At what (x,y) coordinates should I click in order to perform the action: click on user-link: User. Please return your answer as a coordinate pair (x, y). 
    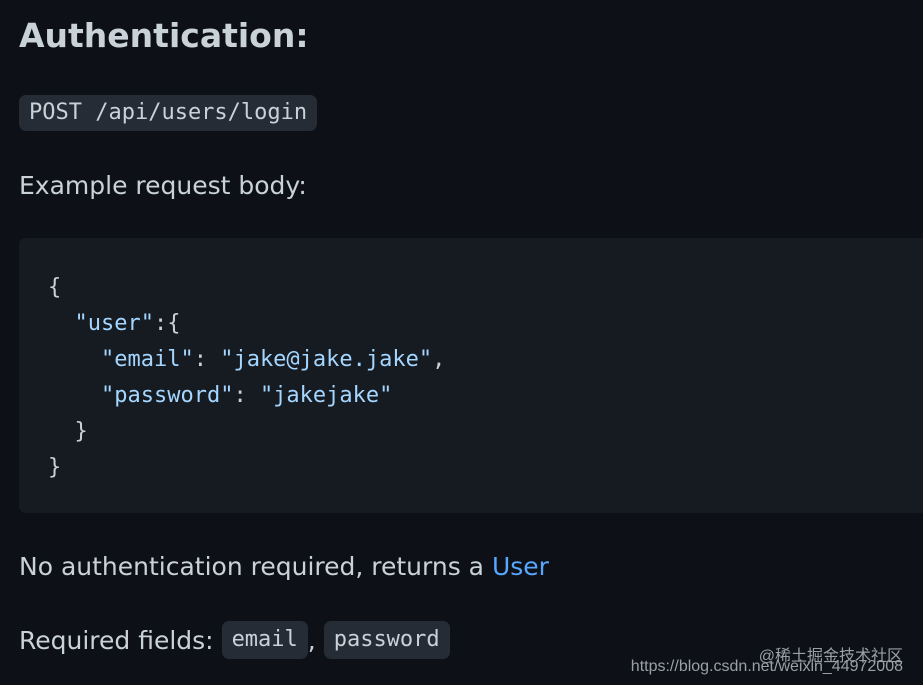
    Looking at the image, I should click on (520, 566).